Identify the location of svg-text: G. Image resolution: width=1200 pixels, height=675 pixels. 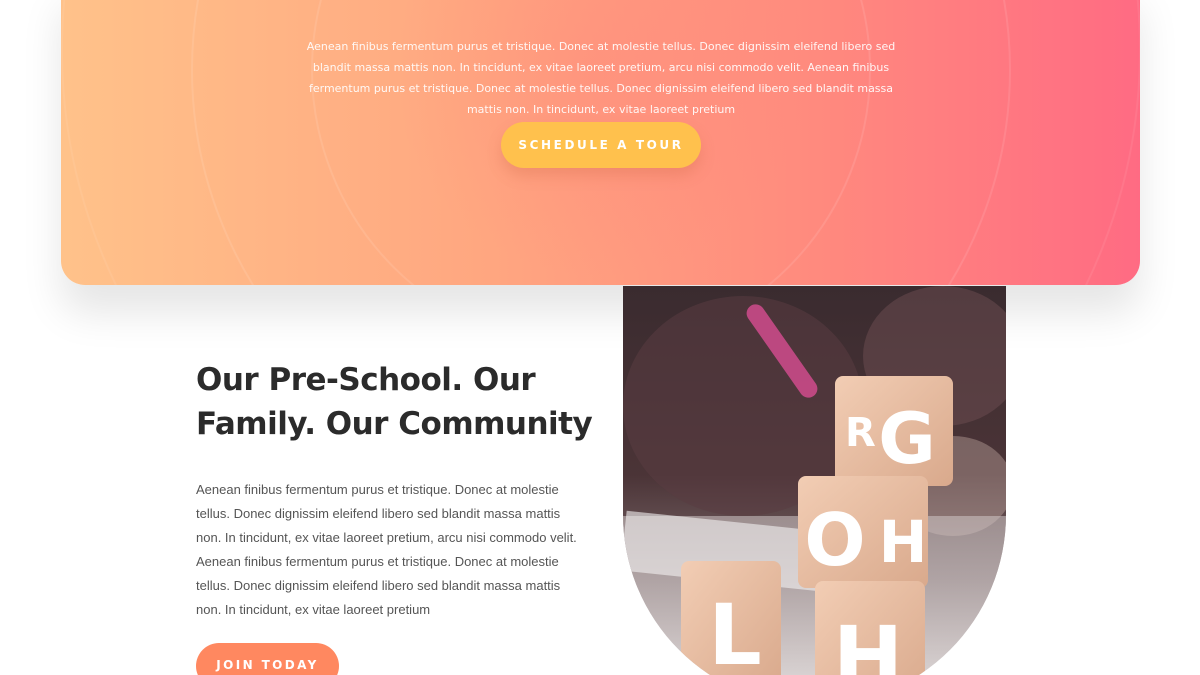
(906, 439).